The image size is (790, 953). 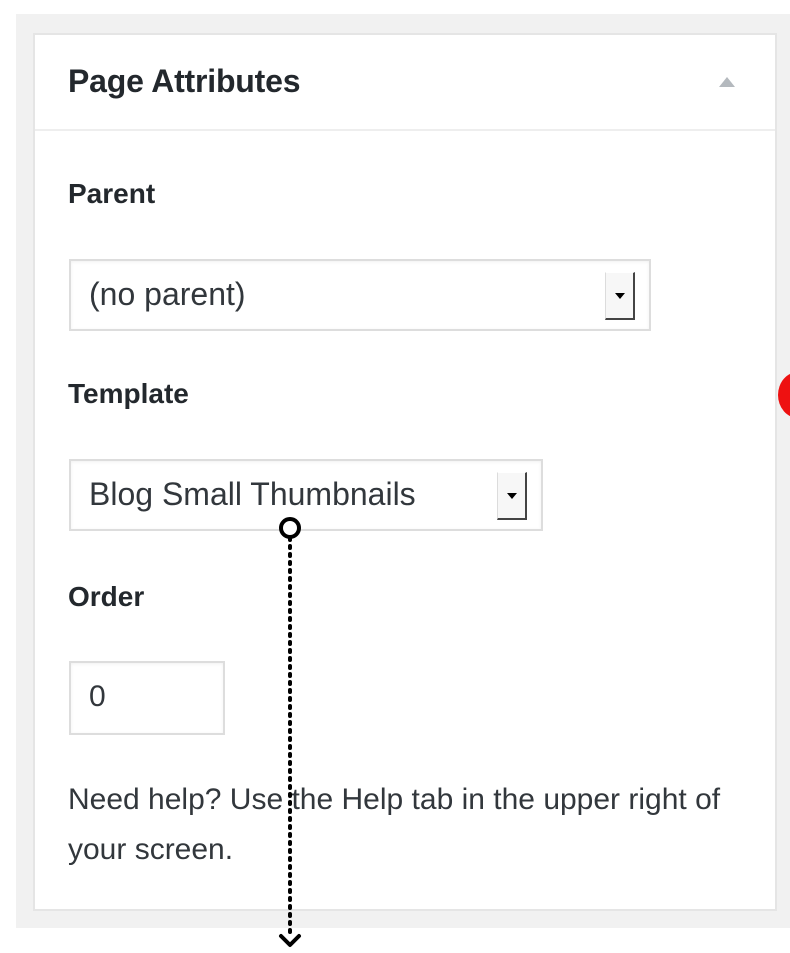 I want to click on order-label: Order, so click(x=106, y=596).